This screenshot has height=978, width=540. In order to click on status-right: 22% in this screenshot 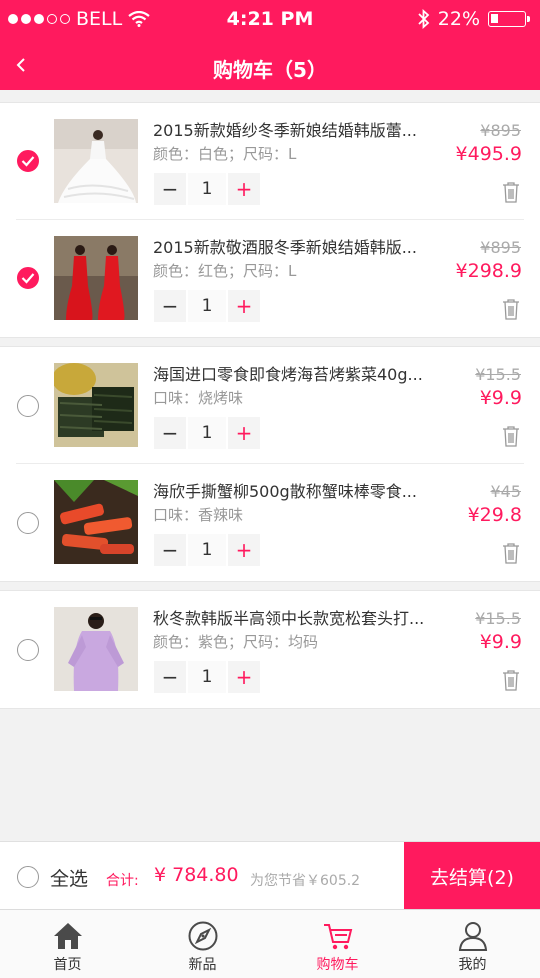, I will do `click(474, 19)`.